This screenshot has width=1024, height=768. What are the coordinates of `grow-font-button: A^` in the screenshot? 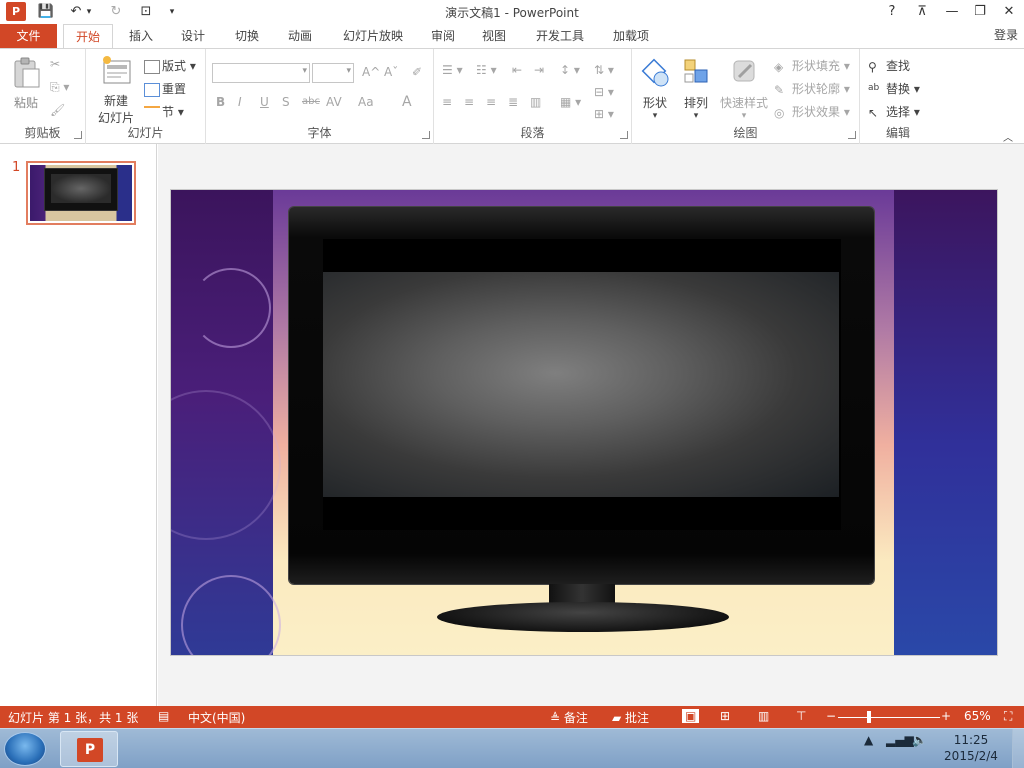 It's located at (371, 72).